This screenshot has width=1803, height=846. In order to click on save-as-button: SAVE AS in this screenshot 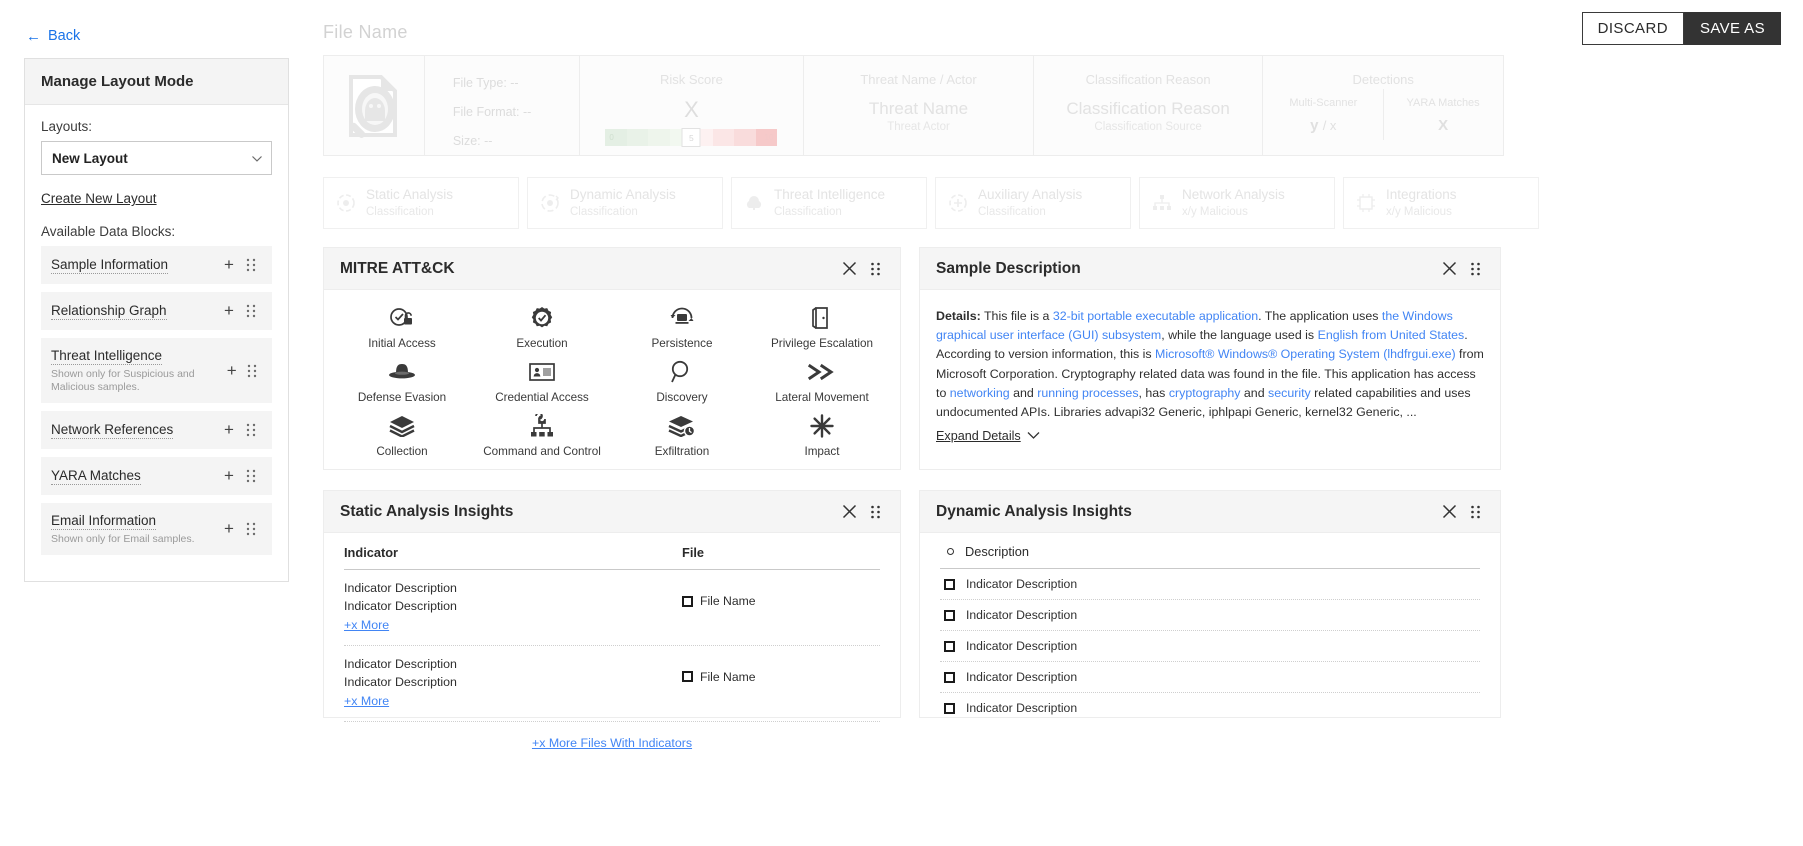, I will do `click(1732, 28)`.